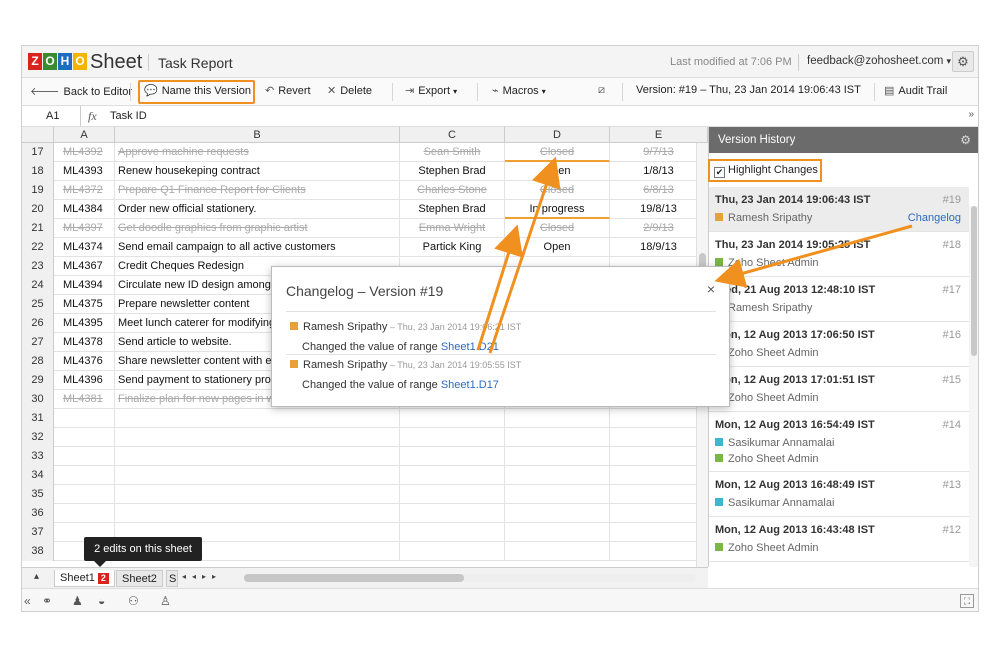 Image resolution: width=1000 pixels, height=658 pixels. I want to click on column-header-a: A, so click(84, 135).